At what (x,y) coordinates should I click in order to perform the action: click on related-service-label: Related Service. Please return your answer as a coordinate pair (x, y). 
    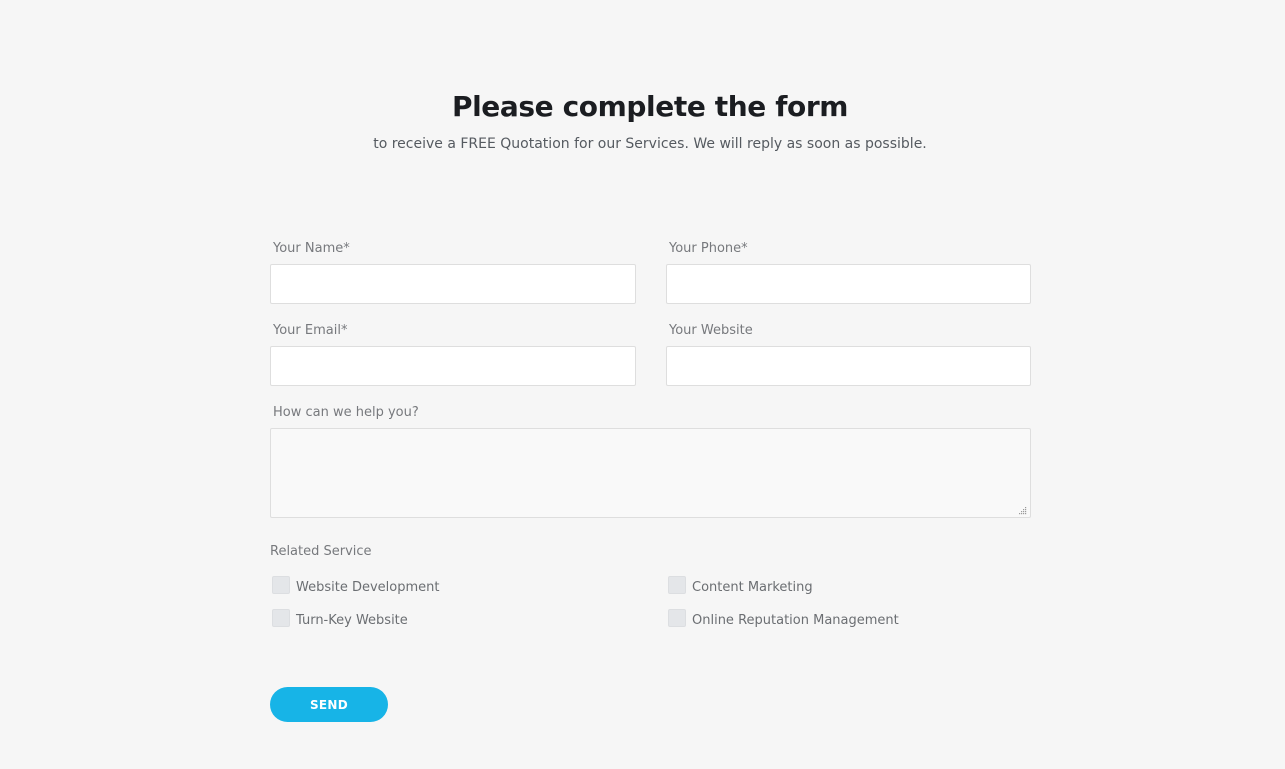
    Looking at the image, I should click on (321, 551).